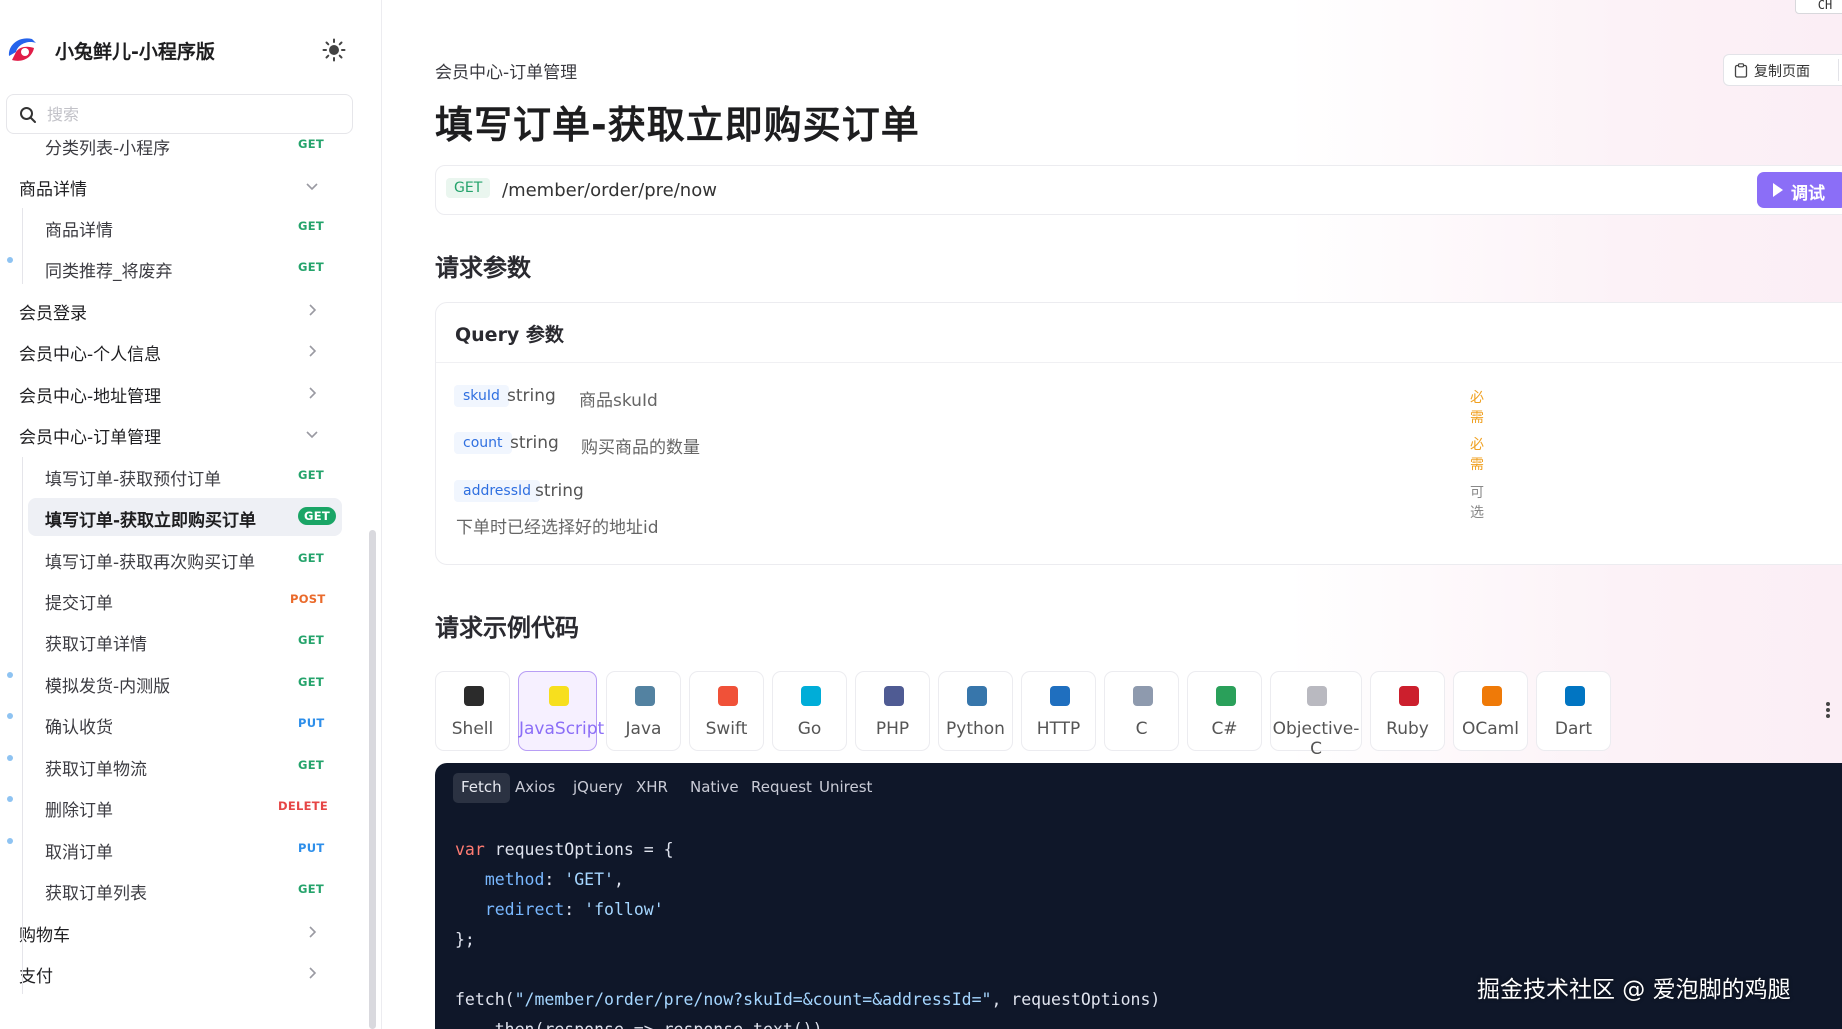 This screenshot has width=1842, height=1029. I want to click on library-tab: Axios, so click(535, 788).